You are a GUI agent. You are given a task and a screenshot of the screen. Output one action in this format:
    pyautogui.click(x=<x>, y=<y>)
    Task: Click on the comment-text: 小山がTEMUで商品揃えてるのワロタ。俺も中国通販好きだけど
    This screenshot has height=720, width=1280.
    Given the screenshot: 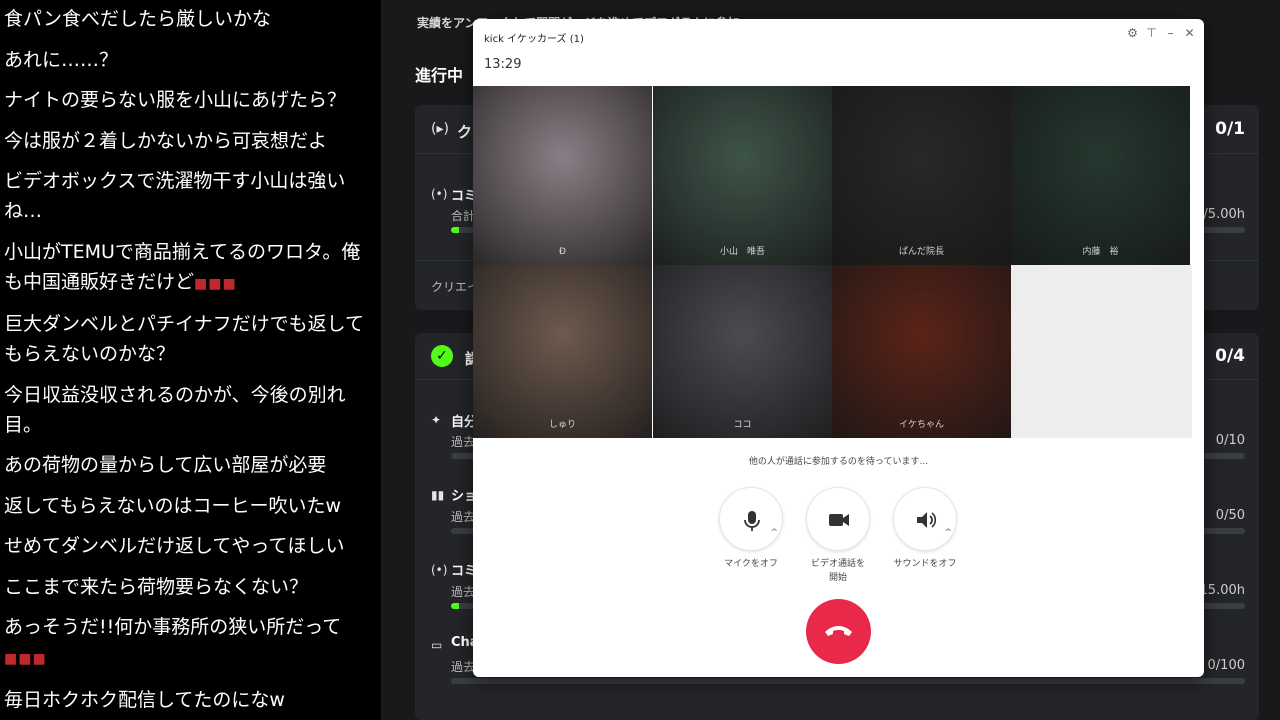 What is the action you would take?
    pyautogui.click(x=182, y=266)
    